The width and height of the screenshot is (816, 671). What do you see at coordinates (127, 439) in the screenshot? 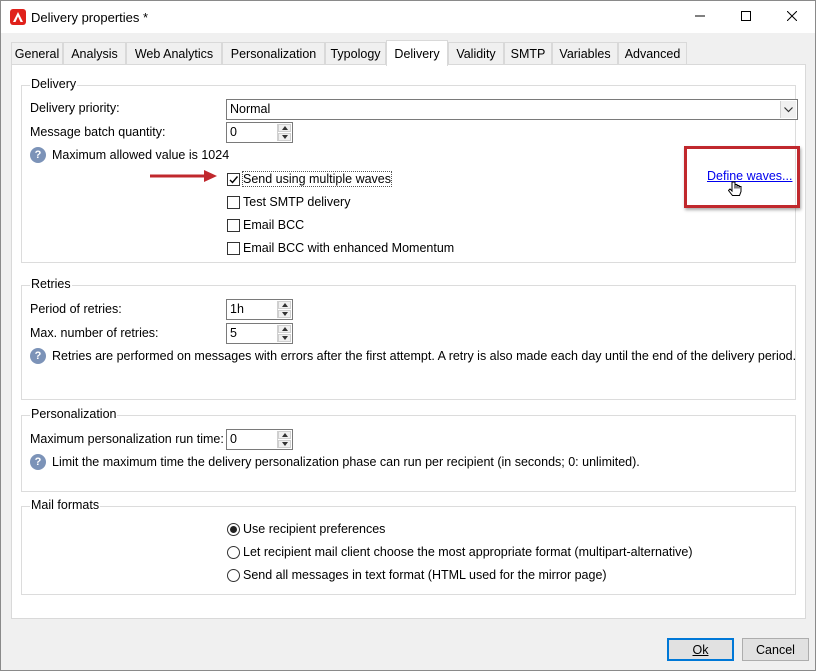
I see `runtime-label: Maximum personalization run time:` at bounding box center [127, 439].